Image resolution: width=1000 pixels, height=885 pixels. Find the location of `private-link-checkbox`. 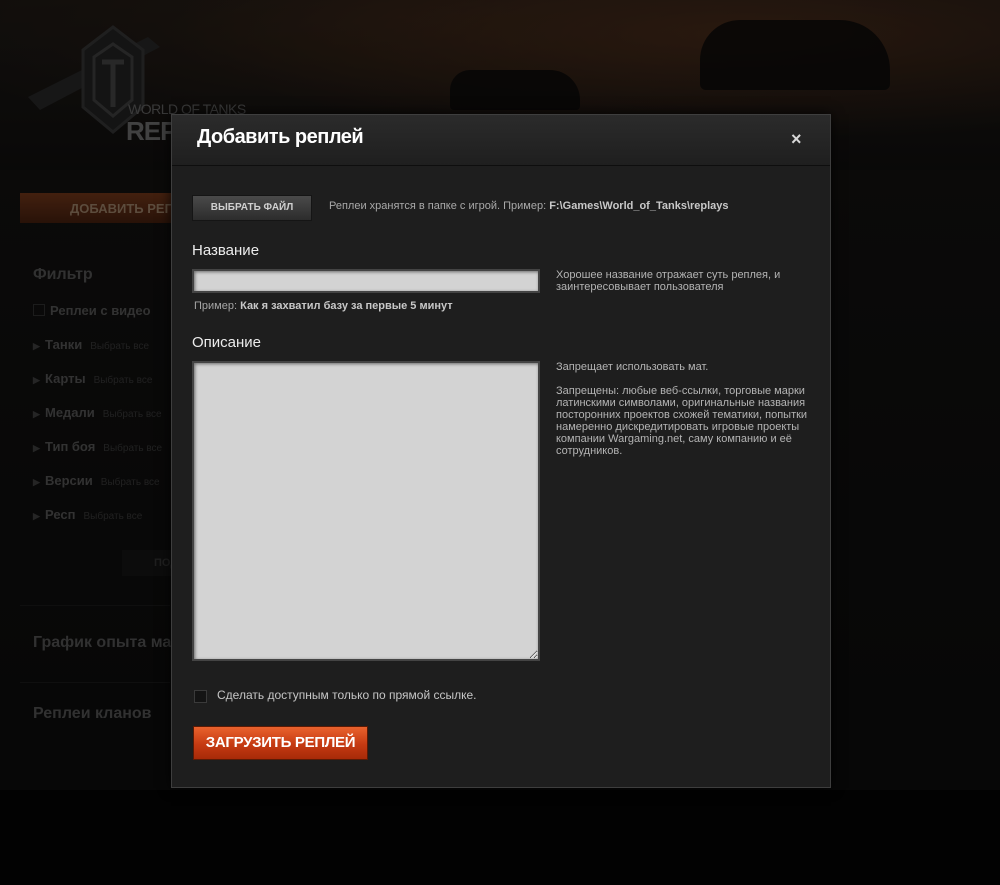

private-link-checkbox is located at coordinates (200, 696).